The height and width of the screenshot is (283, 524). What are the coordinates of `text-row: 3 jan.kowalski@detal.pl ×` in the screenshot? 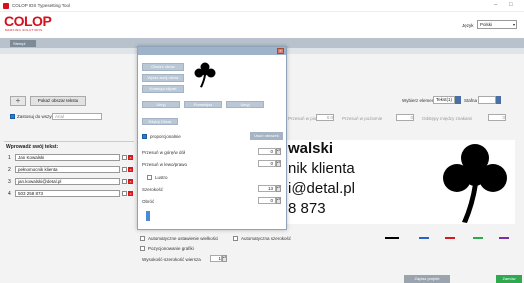 It's located at (70, 182).